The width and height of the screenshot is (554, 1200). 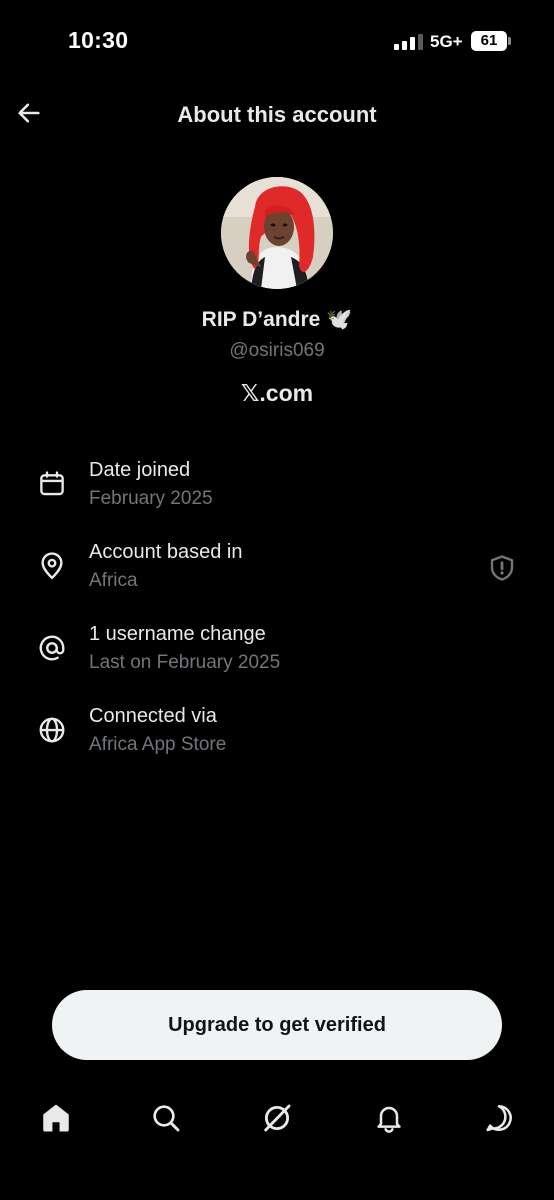 I want to click on list-item-username-change: 1 username change Last on February 2025, so click(x=277, y=655).